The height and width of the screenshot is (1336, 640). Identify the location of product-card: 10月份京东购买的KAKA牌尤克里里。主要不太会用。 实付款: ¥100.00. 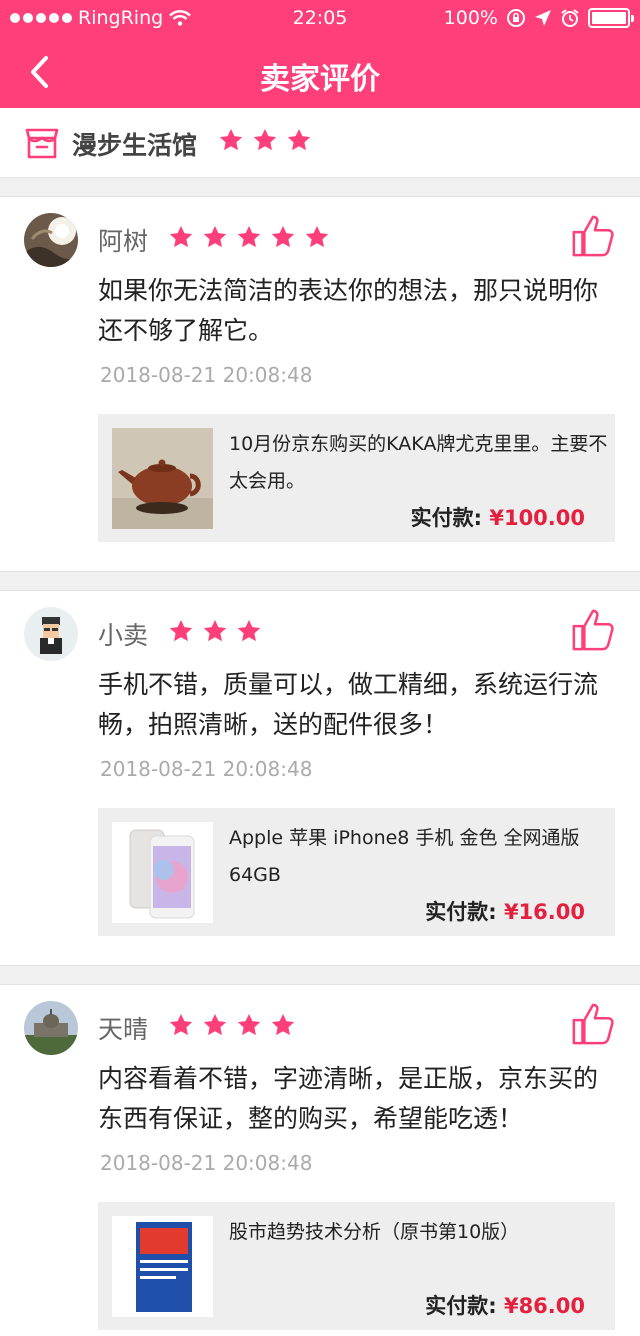
(356, 478).